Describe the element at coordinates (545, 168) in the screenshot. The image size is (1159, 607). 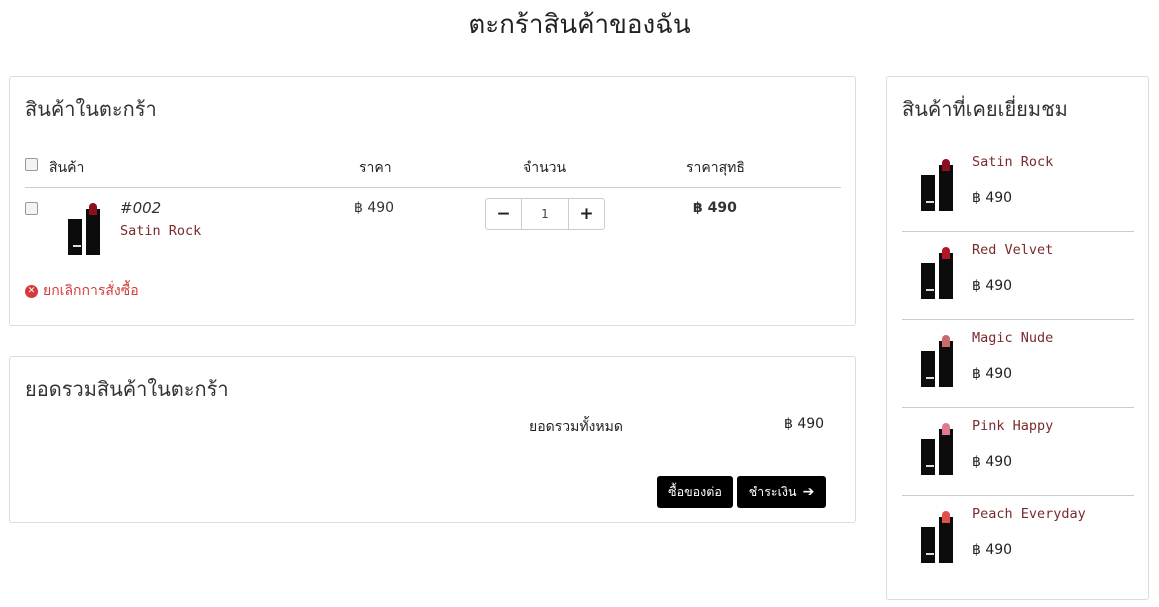
I see `column-quantity: จำนวน` at that location.